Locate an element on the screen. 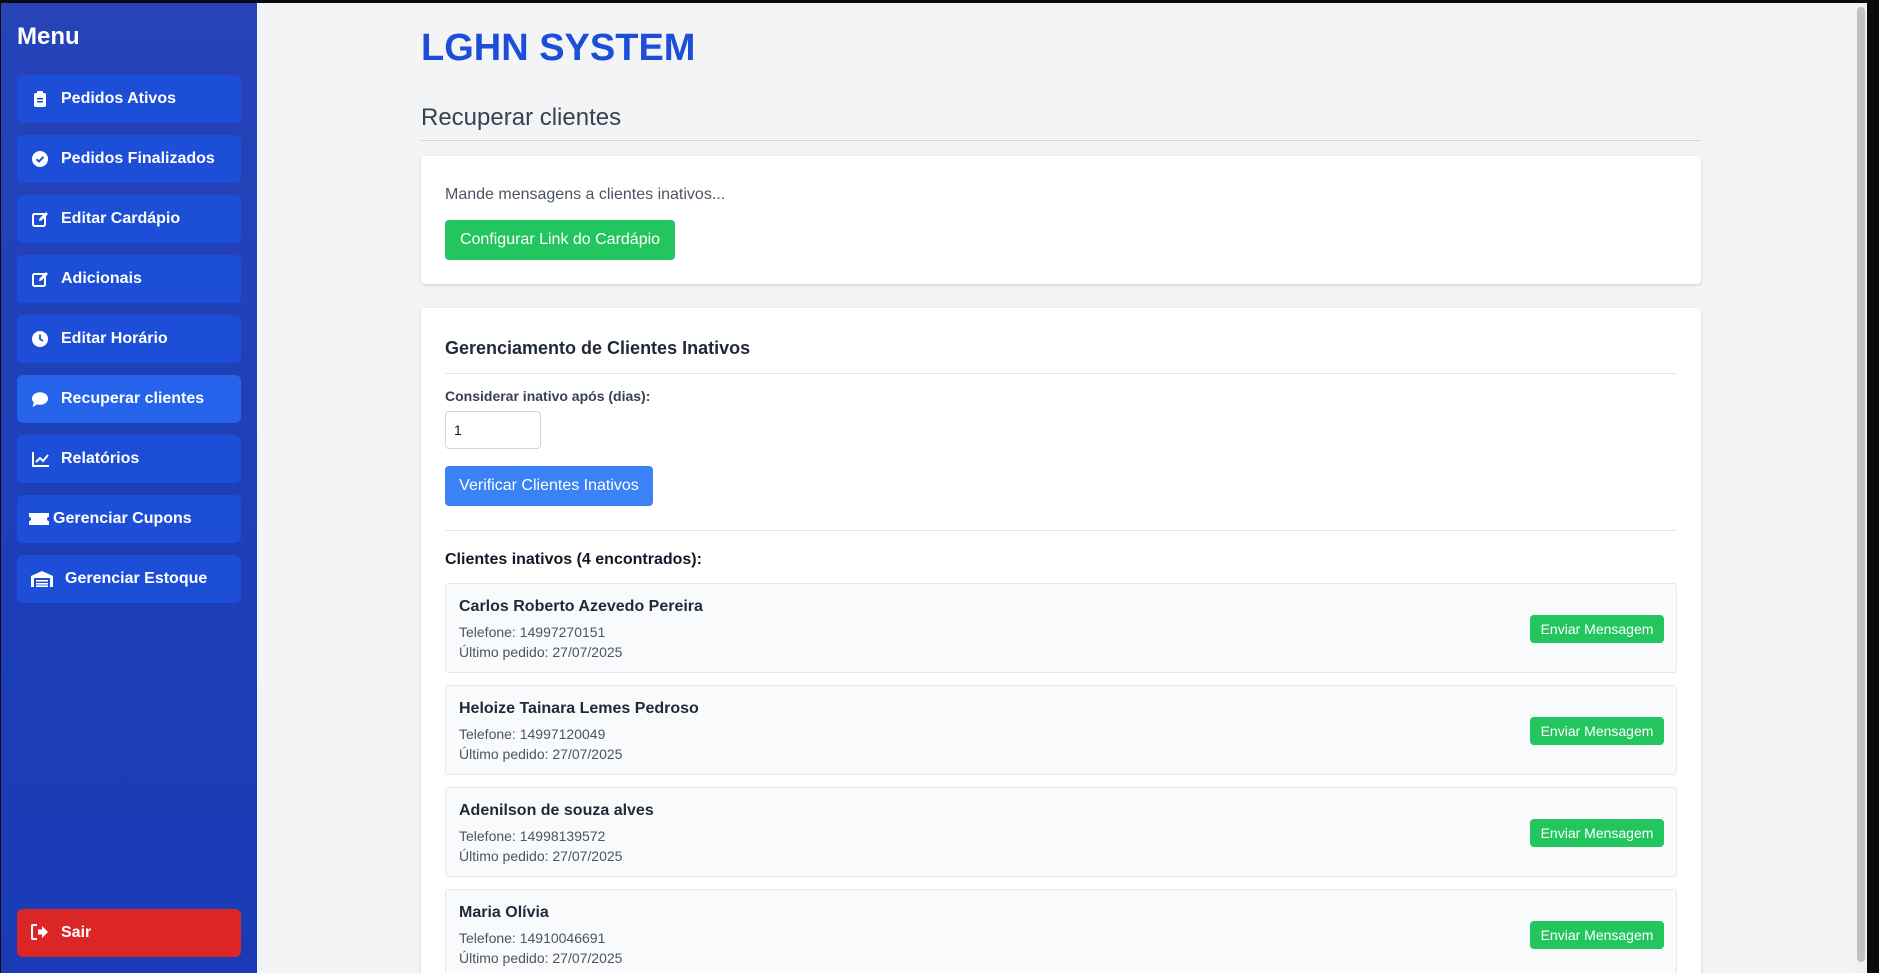  client-name: Heloize Tainara Lemes Pedroso is located at coordinates (579, 708).